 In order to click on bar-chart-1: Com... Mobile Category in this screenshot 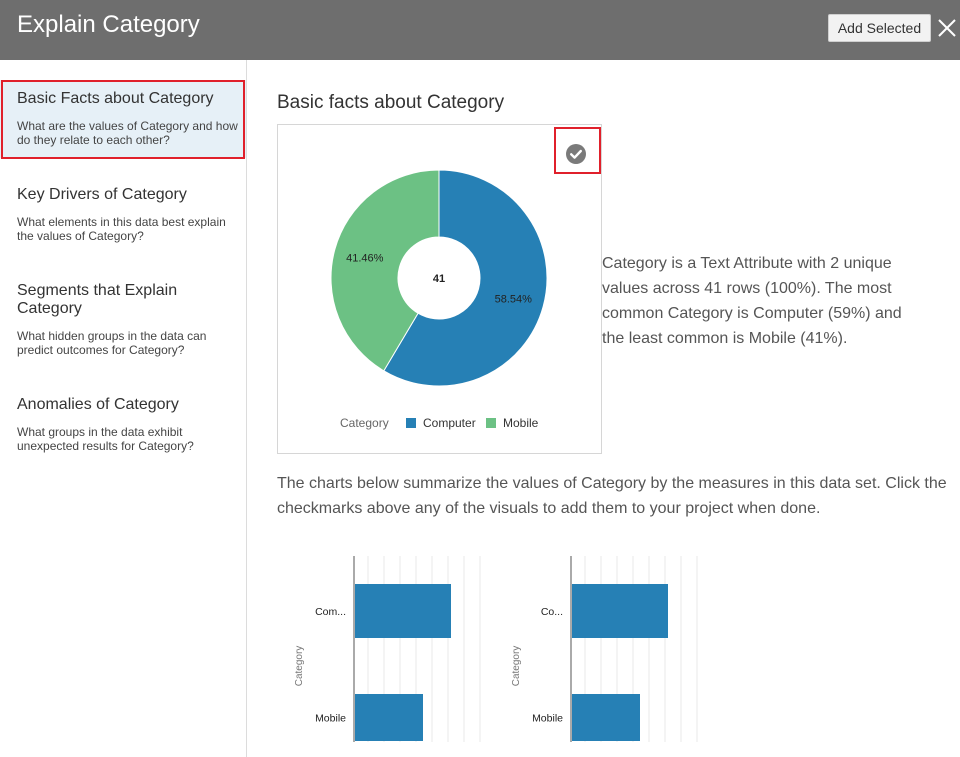, I will do `click(387, 649)`.